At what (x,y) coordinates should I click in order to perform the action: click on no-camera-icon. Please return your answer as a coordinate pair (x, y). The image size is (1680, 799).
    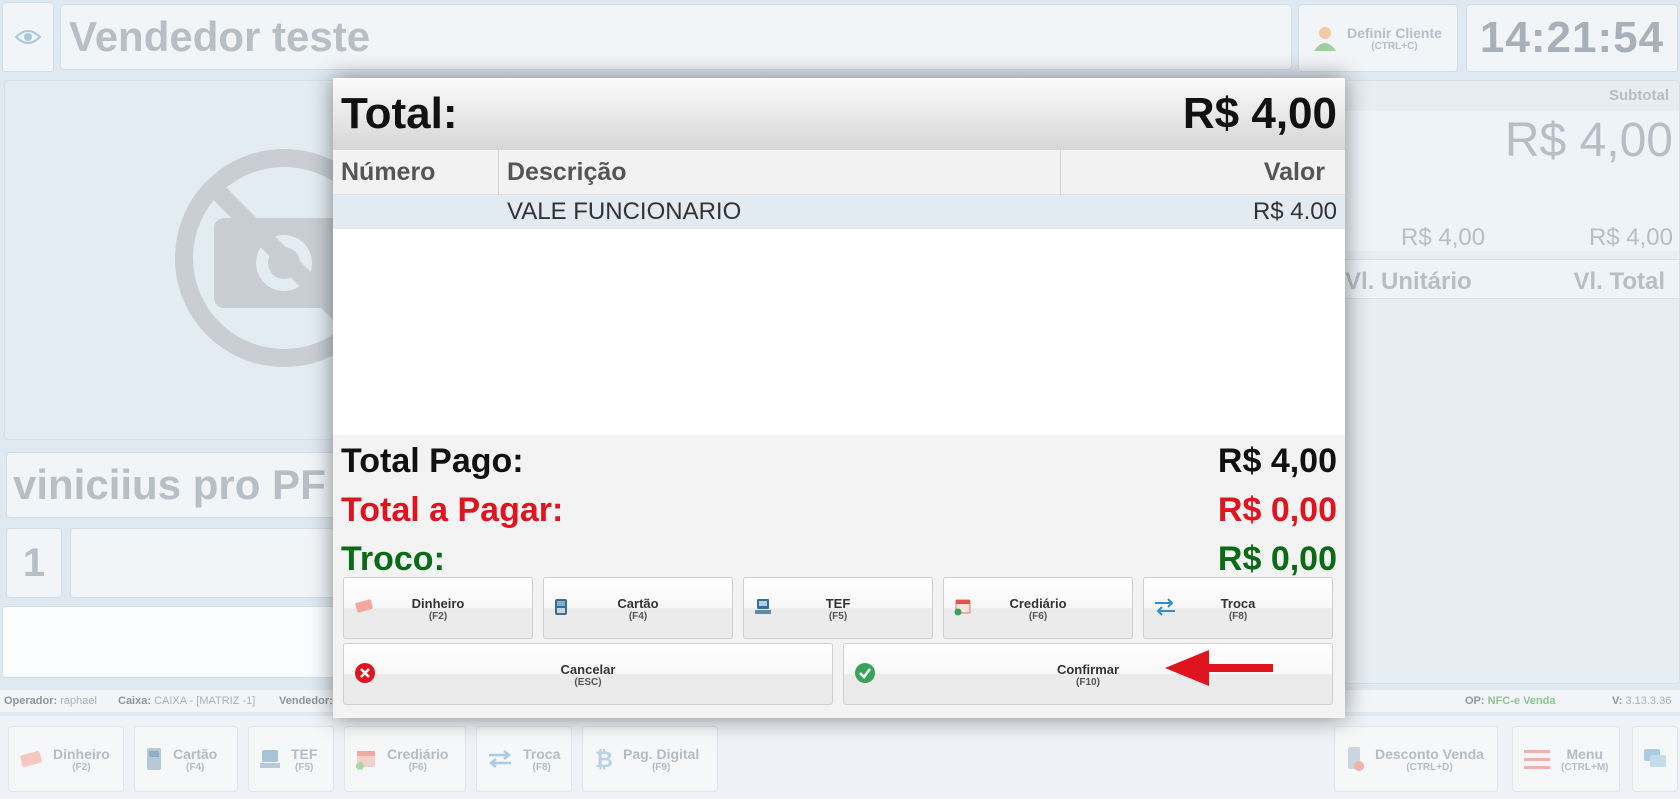
    Looking at the image, I should click on (257, 258).